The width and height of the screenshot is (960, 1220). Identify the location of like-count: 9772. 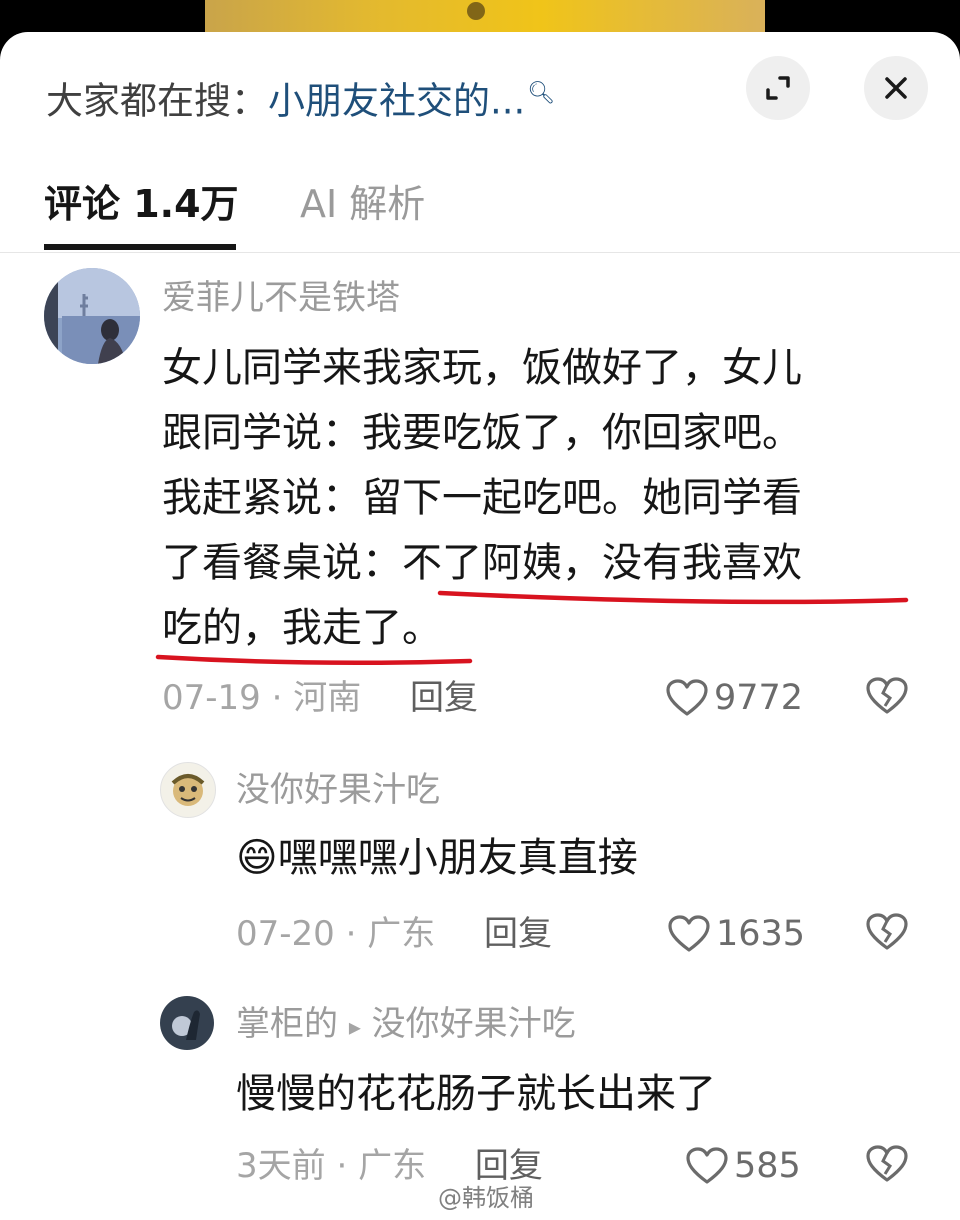
(759, 698).